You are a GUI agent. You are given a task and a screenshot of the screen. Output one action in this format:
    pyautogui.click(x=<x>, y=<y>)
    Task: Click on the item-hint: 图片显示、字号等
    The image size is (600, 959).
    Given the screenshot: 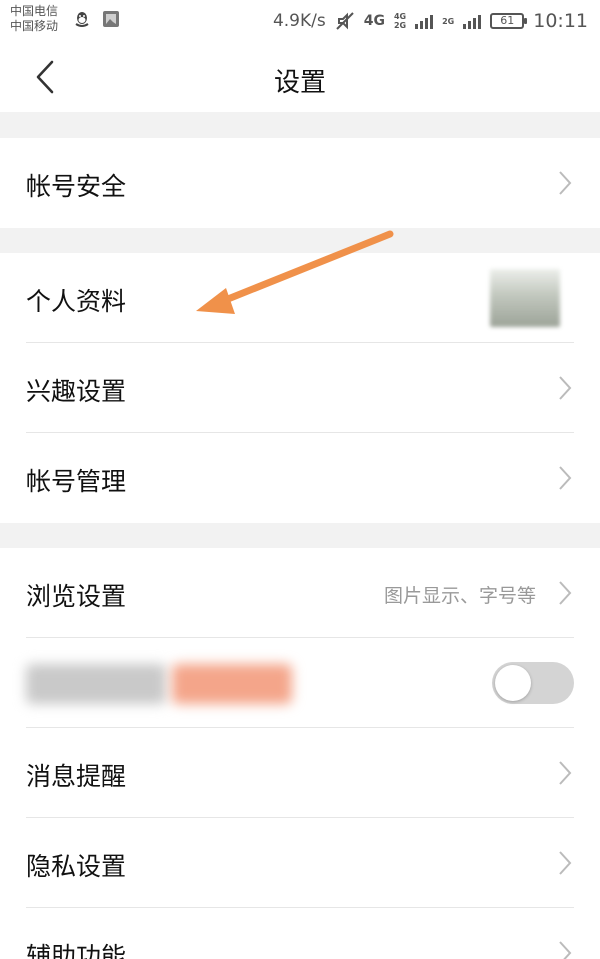 What is the action you would take?
    pyautogui.click(x=459, y=596)
    